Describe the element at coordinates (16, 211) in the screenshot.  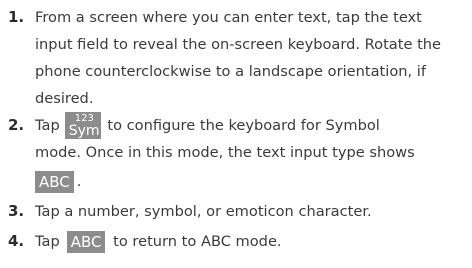
I see `step-number: 3.` at that location.